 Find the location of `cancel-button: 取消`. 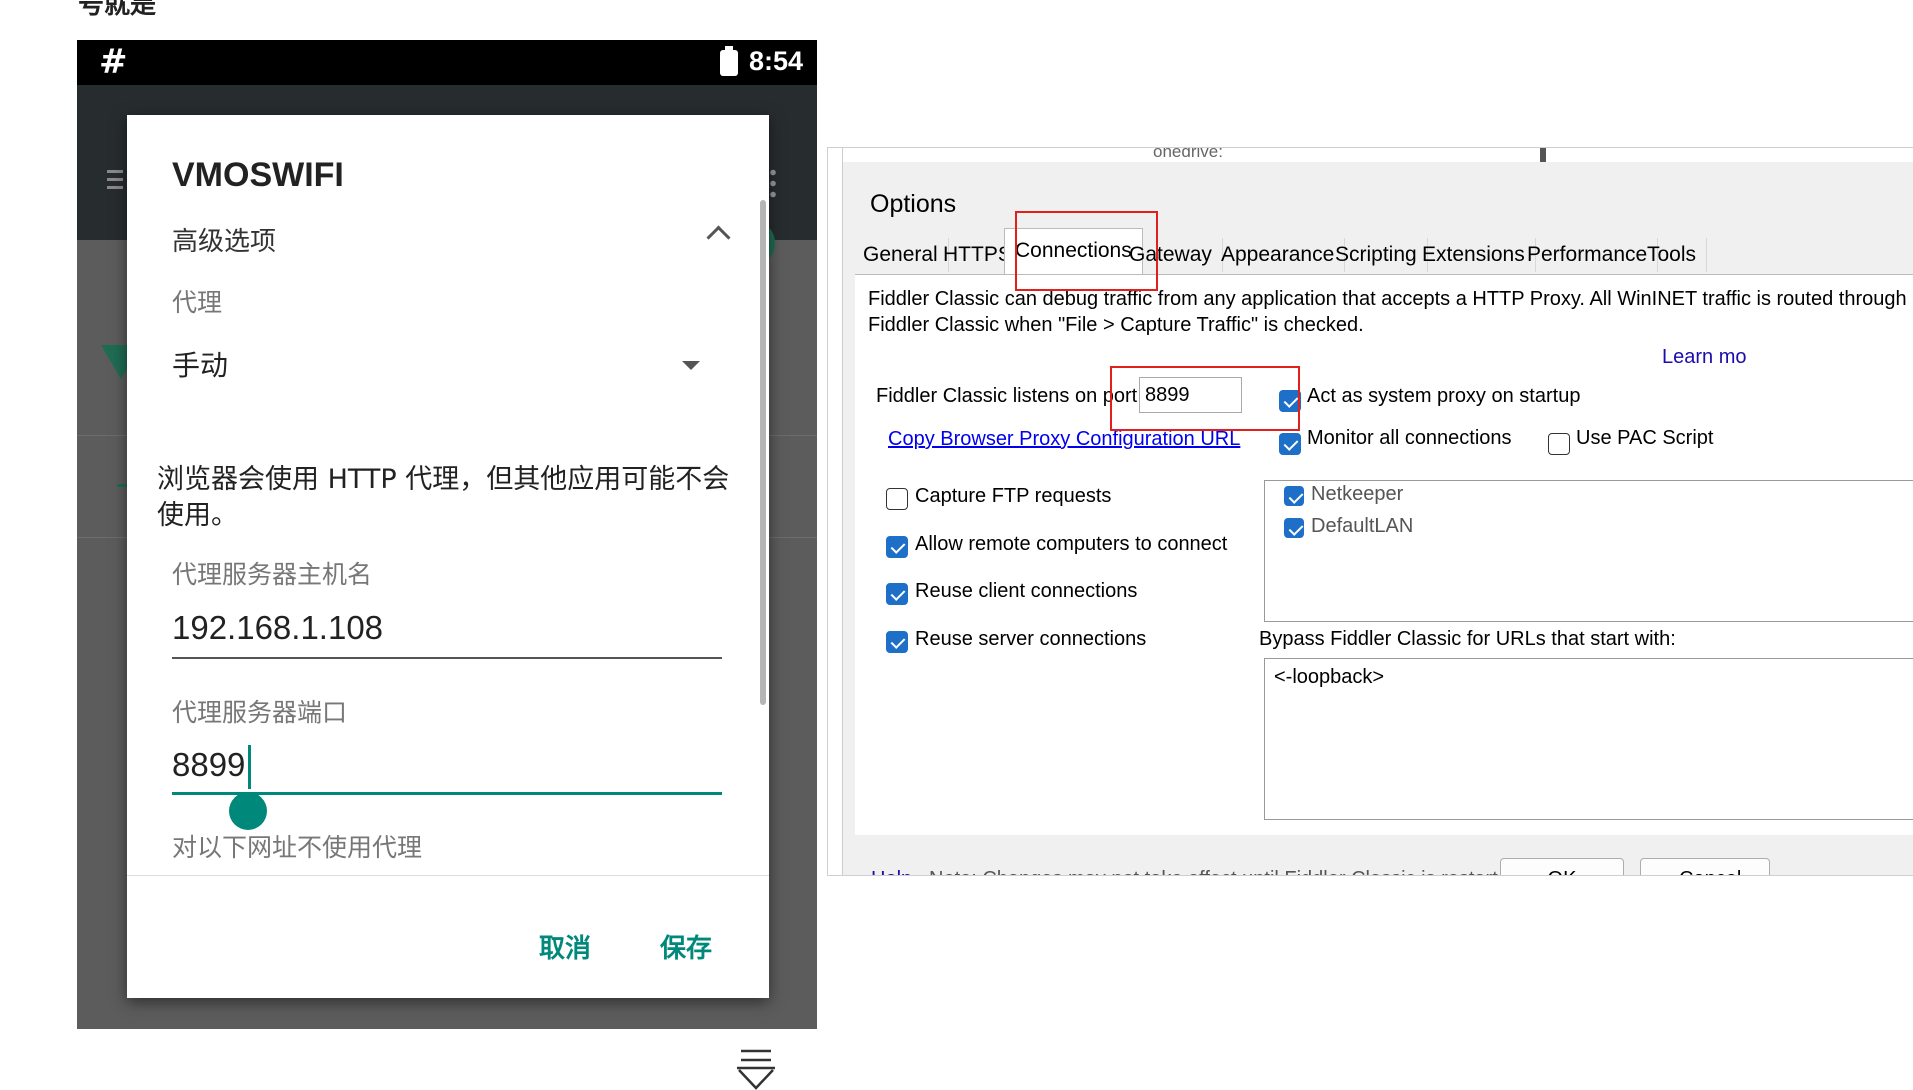

cancel-button: 取消 is located at coordinates (565, 946).